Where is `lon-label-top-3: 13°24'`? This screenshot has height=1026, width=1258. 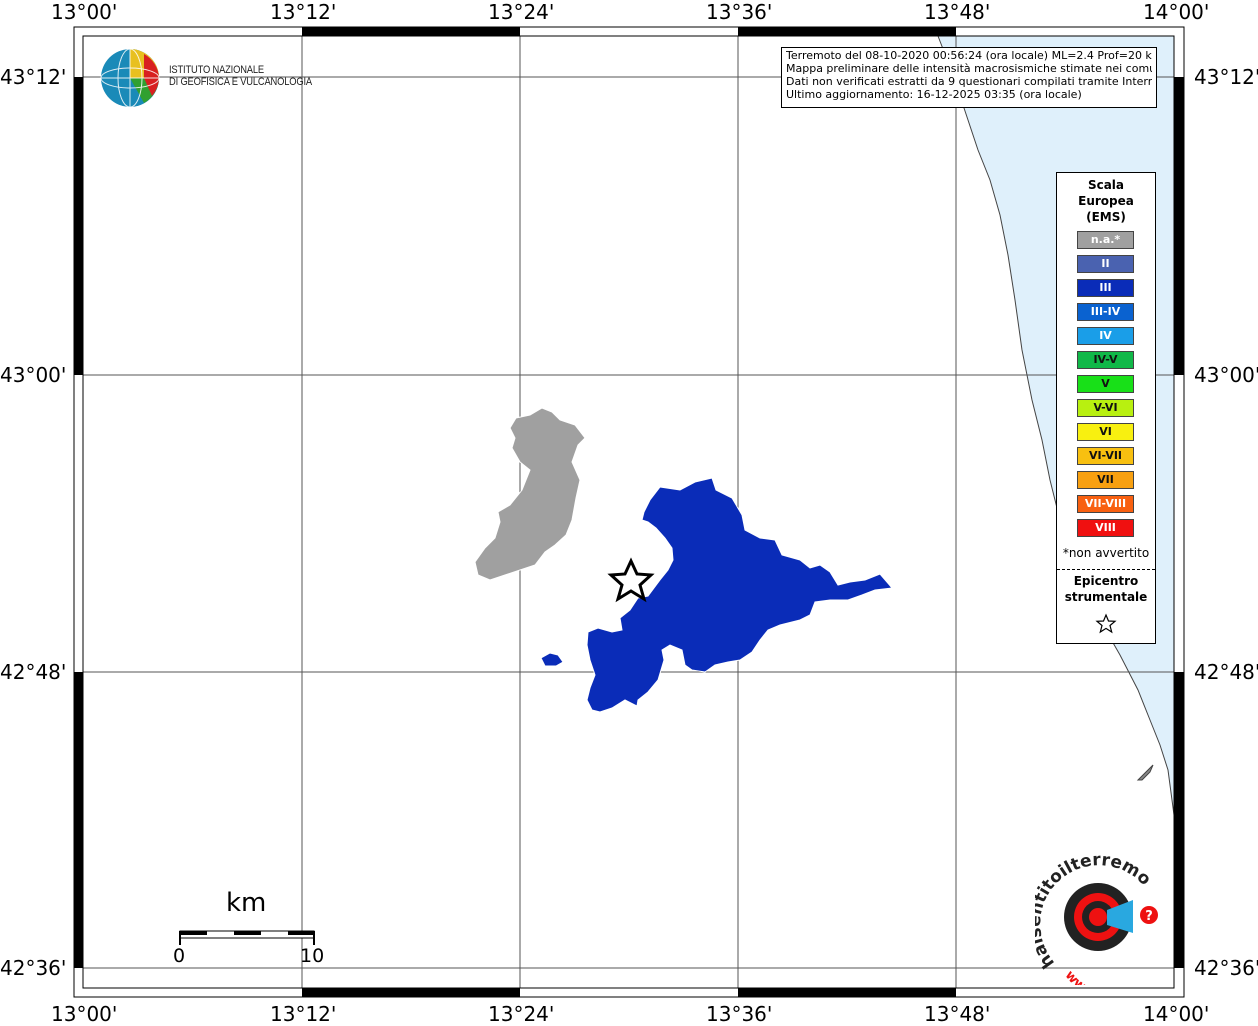
lon-label-top-3: 13°24' is located at coordinates (521, 12).